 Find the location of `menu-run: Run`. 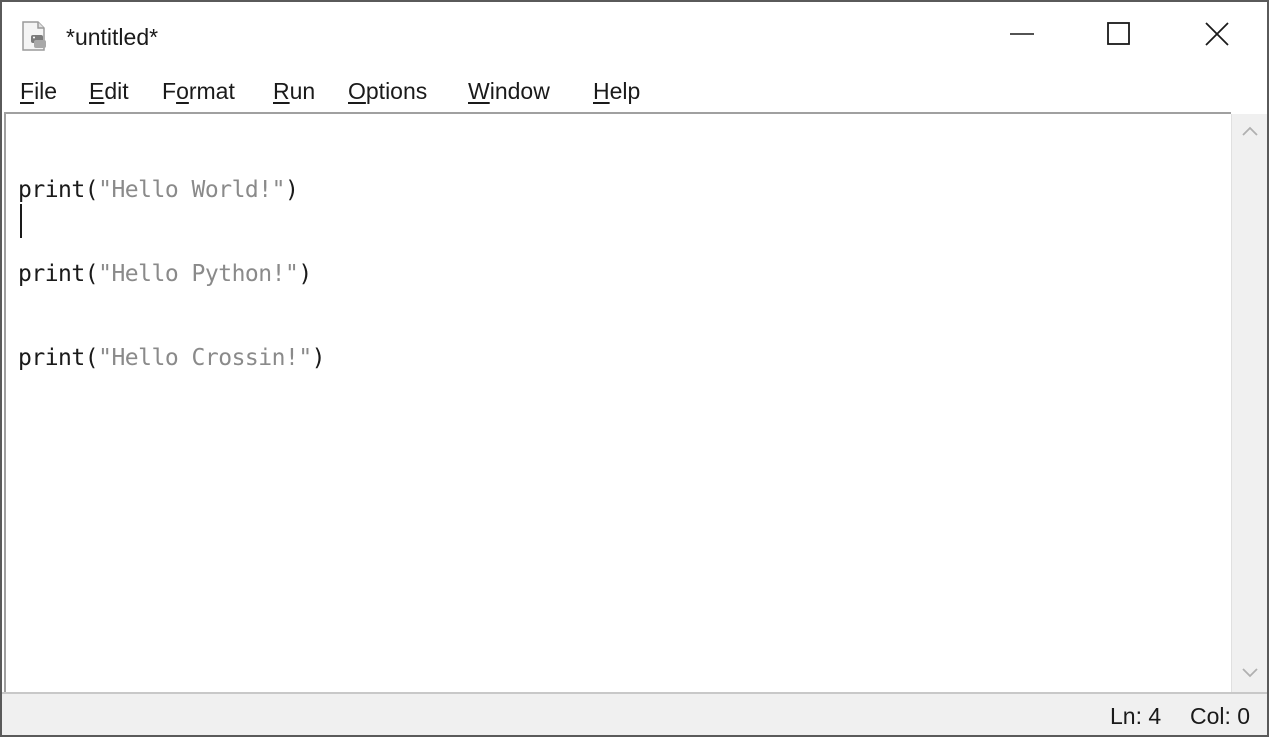

menu-run: Run is located at coordinates (294, 91).